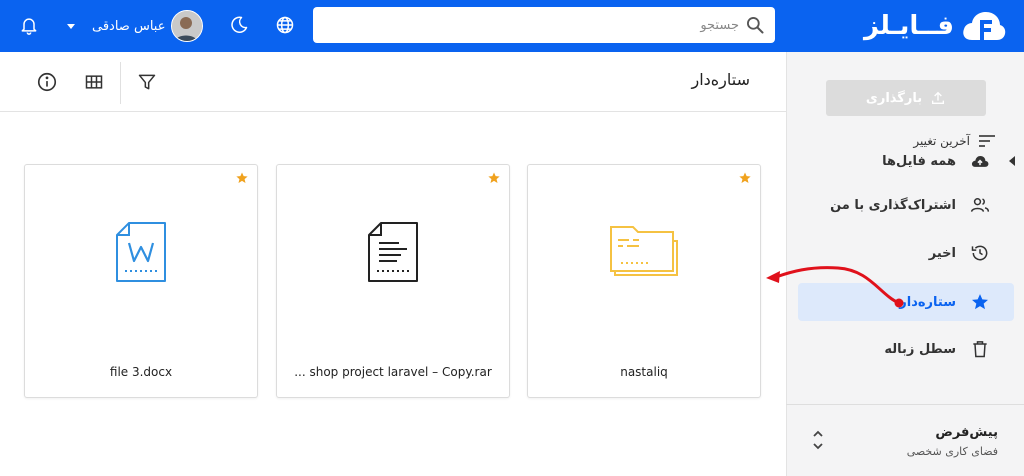 Image resolution: width=1024 pixels, height=476 pixels. I want to click on file-name: file 3.docx, so click(141, 372).